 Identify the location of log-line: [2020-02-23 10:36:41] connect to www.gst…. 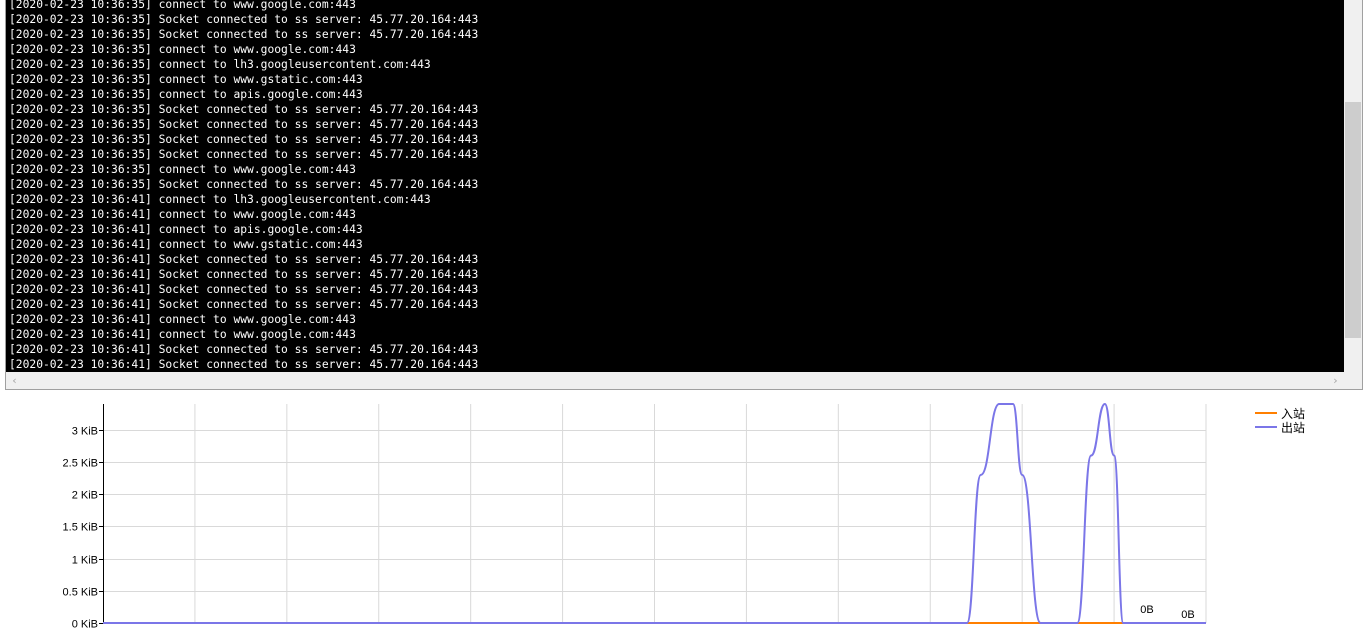
(186, 244).